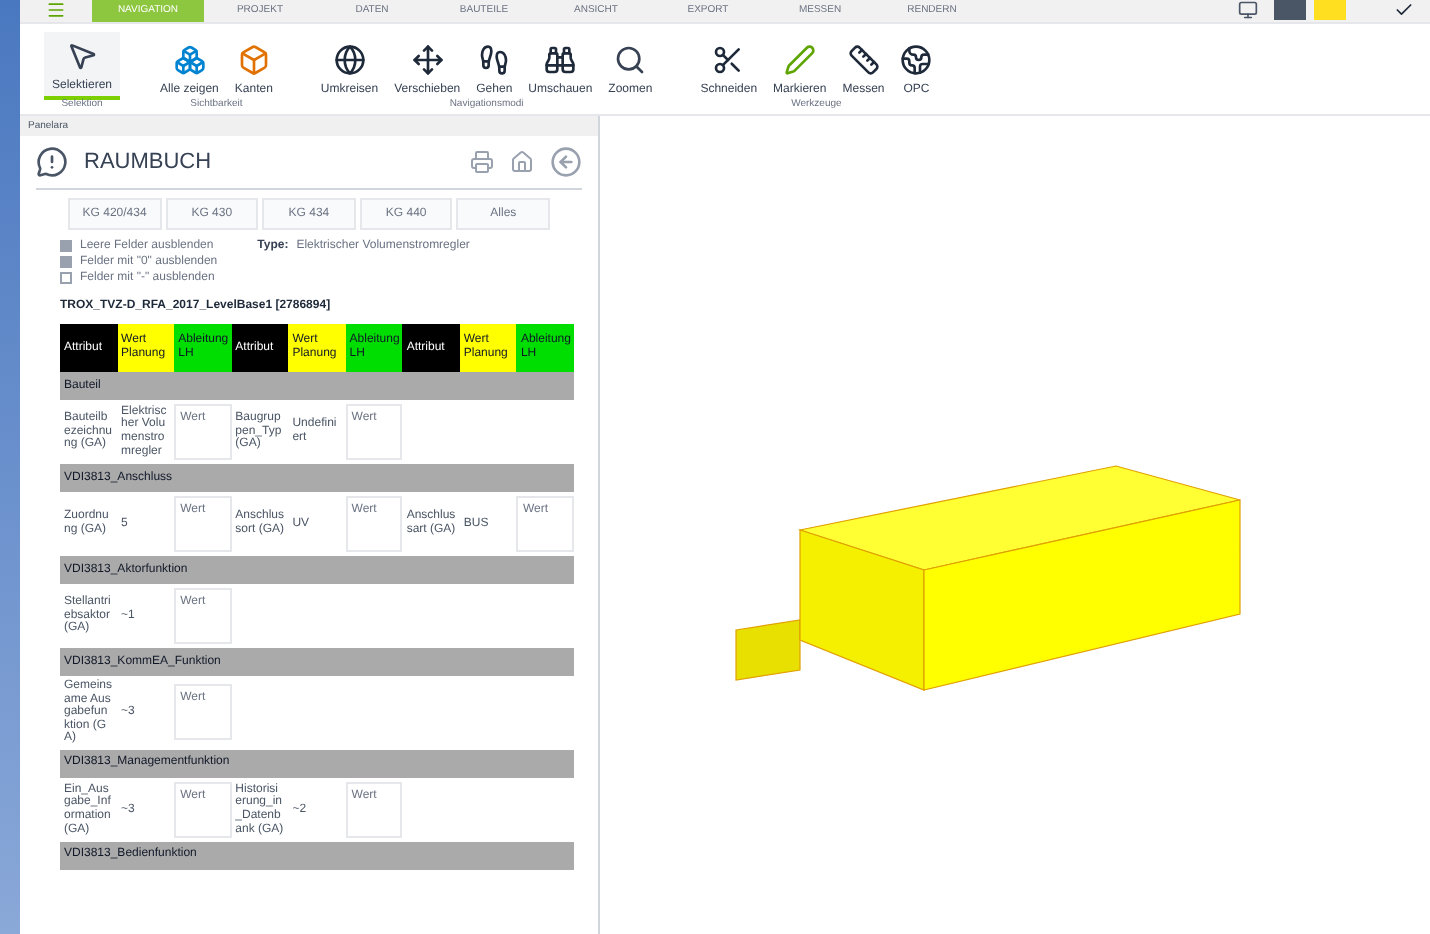 The height and width of the screenshot is (934, 1430). What do you see at coordinates (560, 60) in the screenshot?
I see `look-icon` at bounding box center [560, 60].